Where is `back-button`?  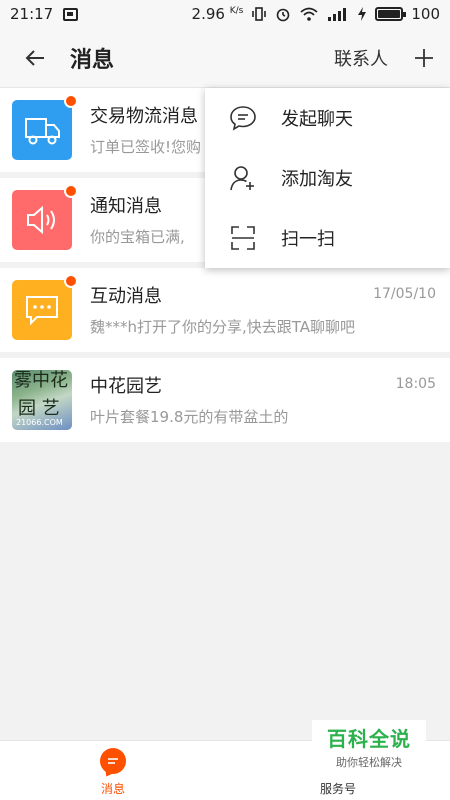
back-button is located at coordinates (35, 58).